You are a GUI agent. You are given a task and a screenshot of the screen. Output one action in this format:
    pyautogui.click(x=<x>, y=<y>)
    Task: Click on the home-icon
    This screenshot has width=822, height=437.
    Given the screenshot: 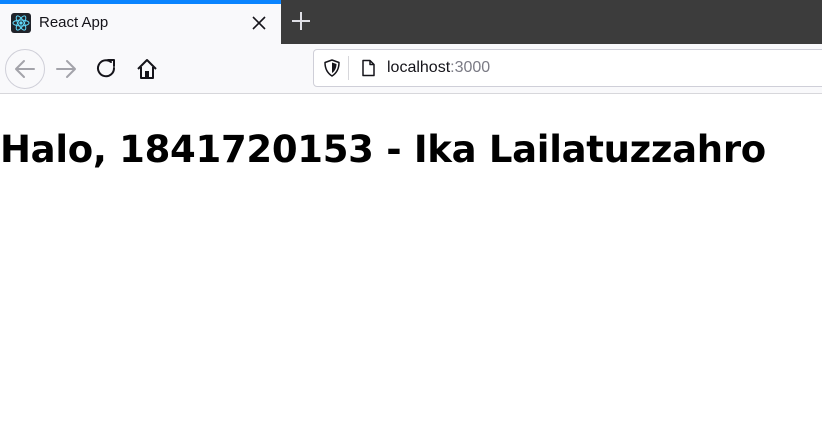 What is the action you would take?
    pyautogui.click(x=147, y=69)
    